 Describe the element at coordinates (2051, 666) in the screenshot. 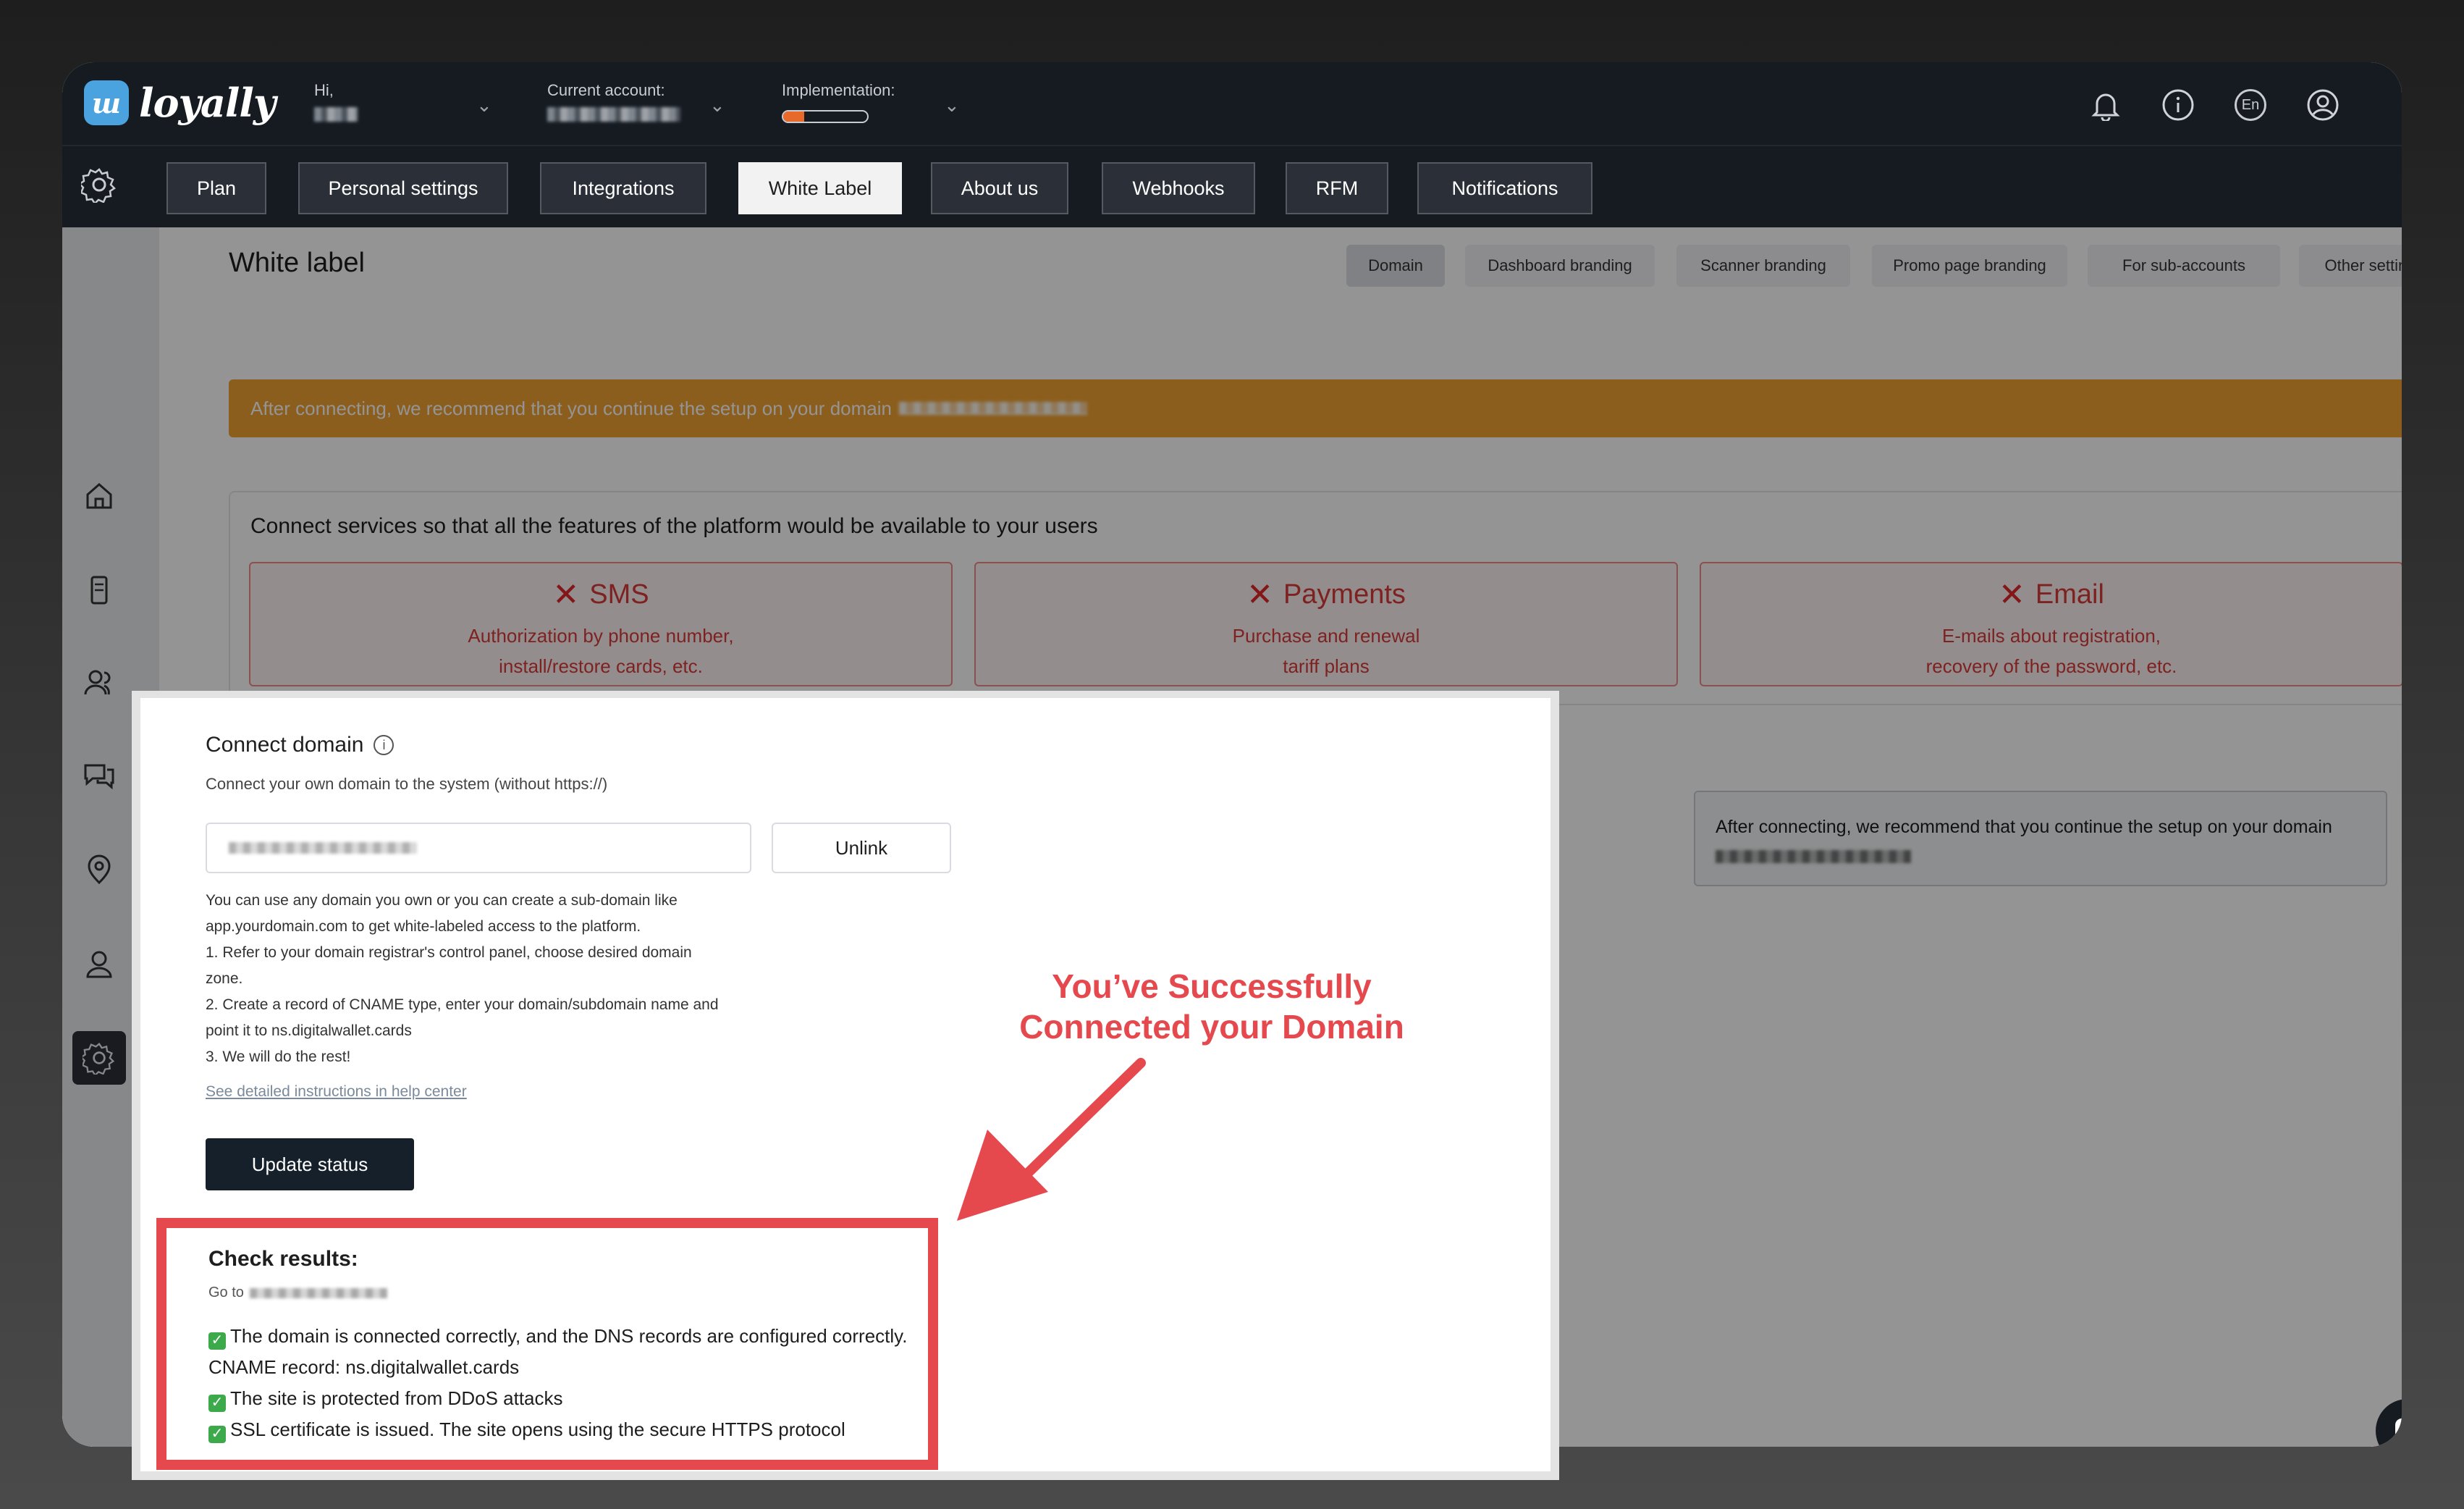

I see `service-desc-line2: recovery of the password, etc.` at that location.